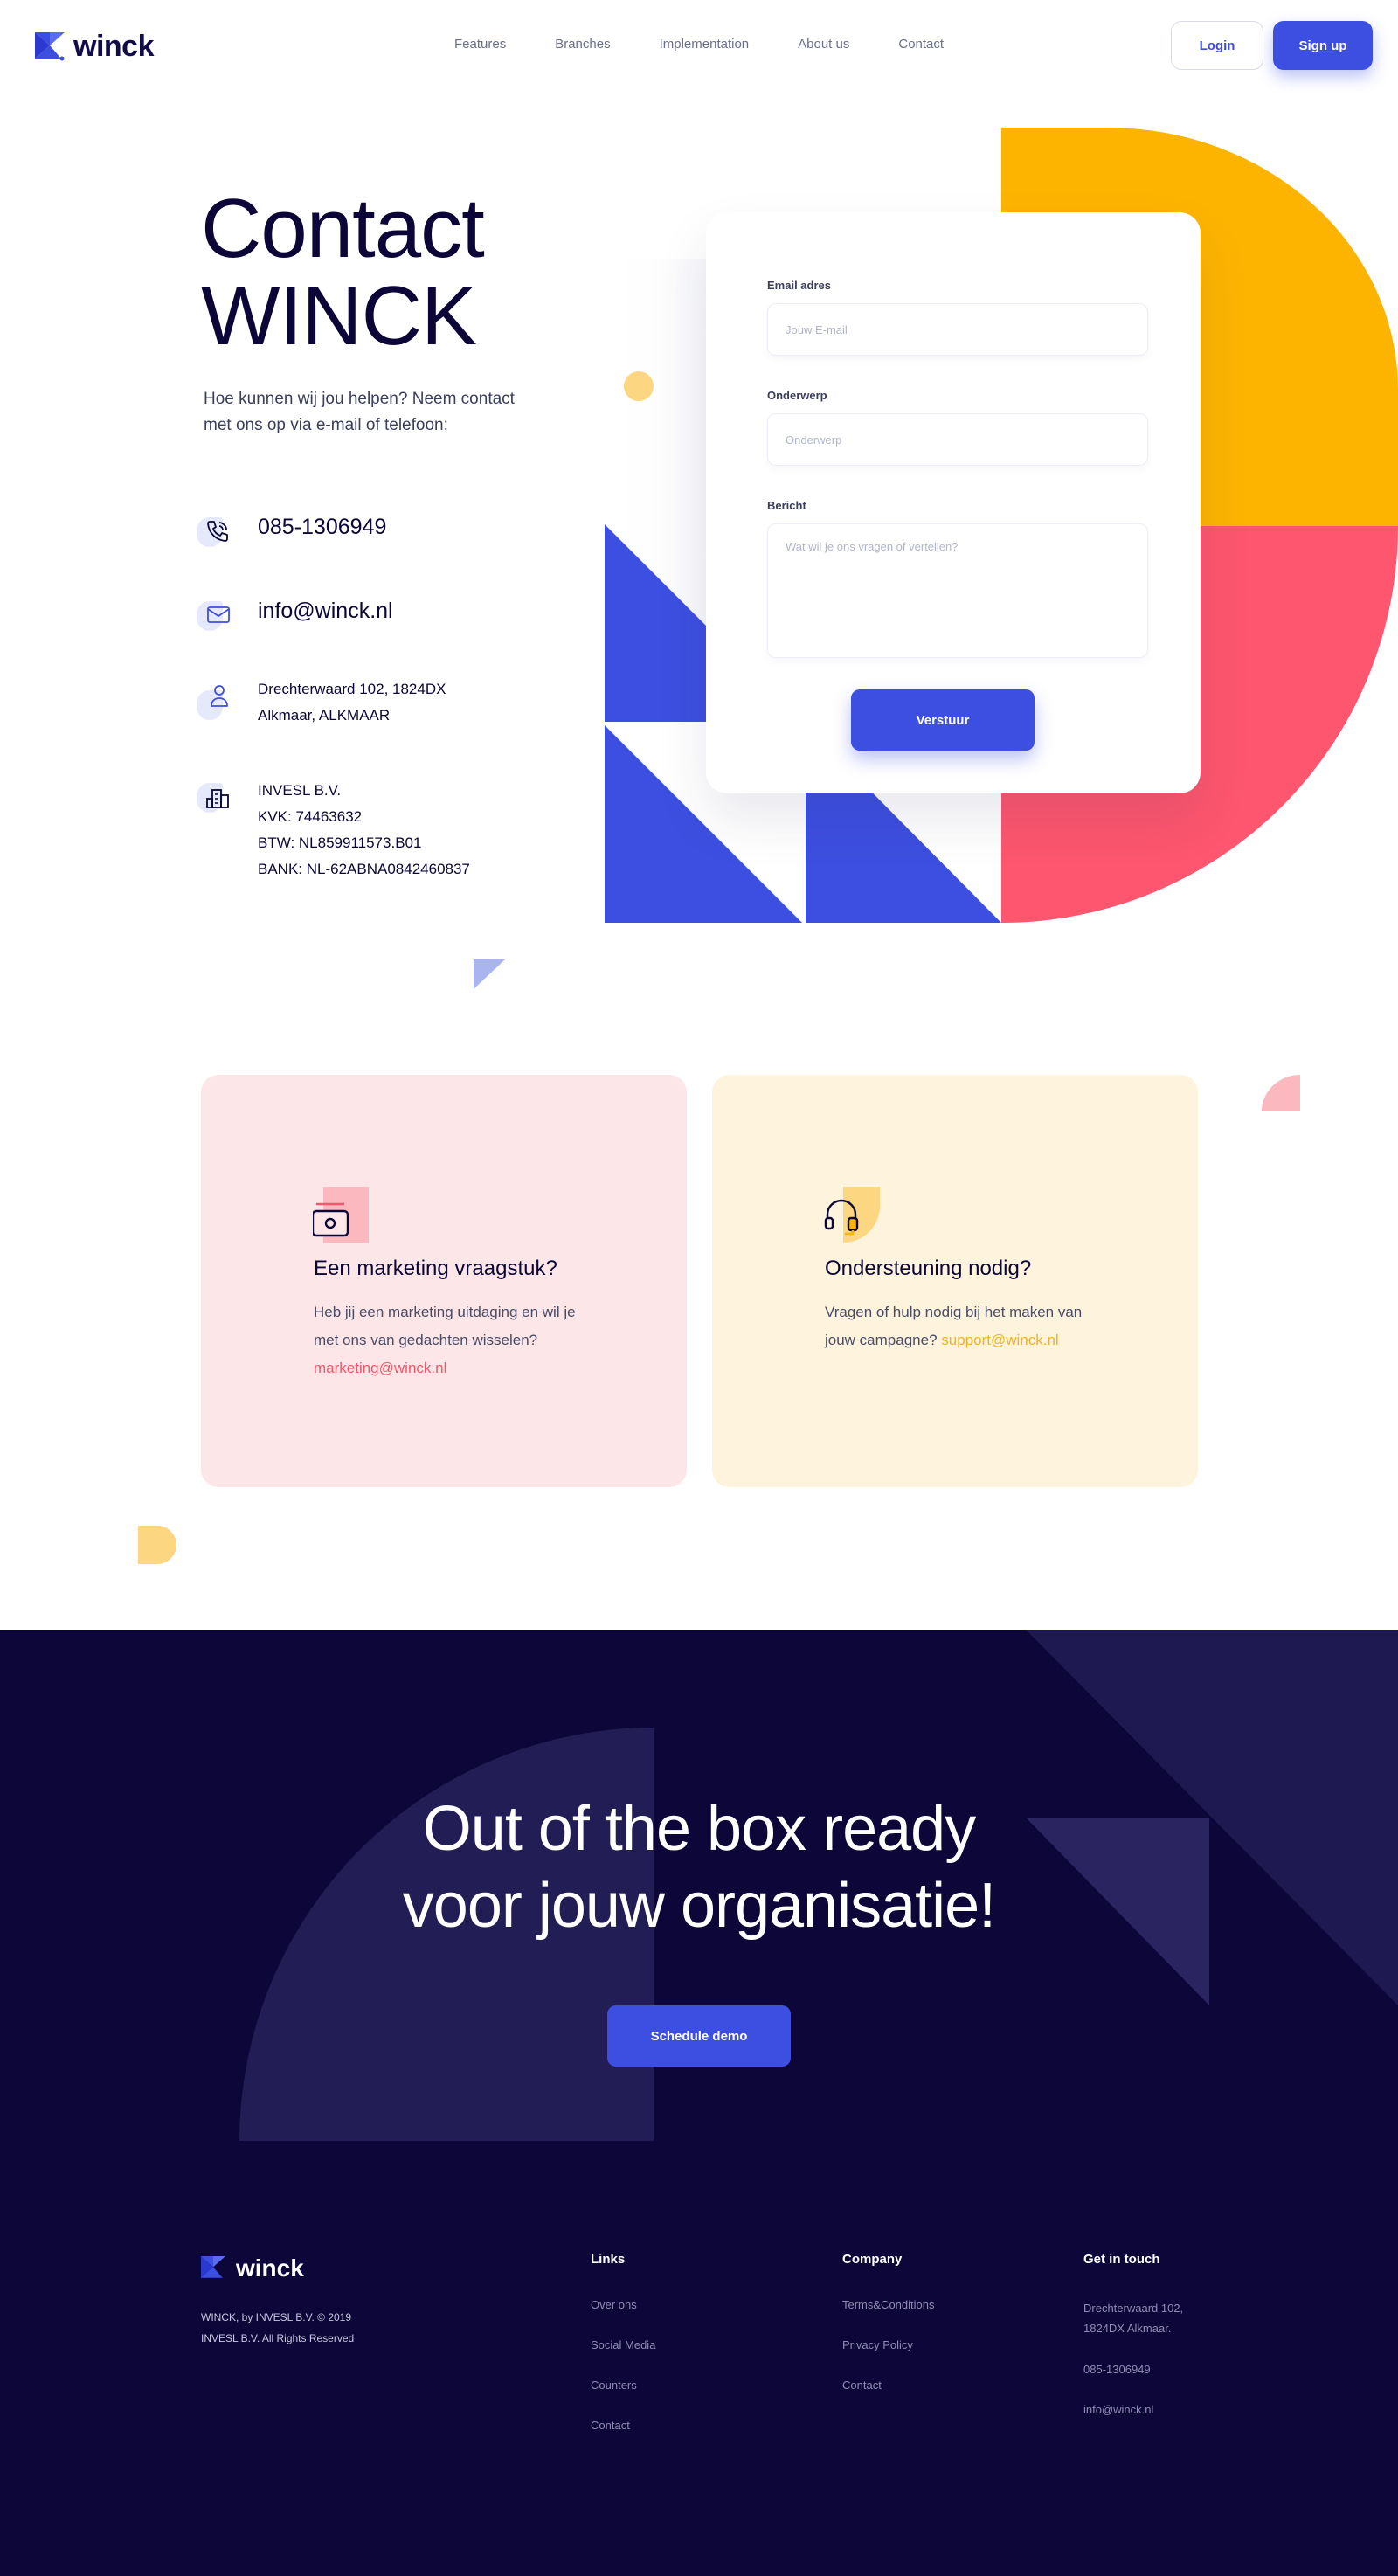  What do you see at coordinates (852, 1215) in the screenshot?
I see `headset-icon` at bounding box center [852, 1215].